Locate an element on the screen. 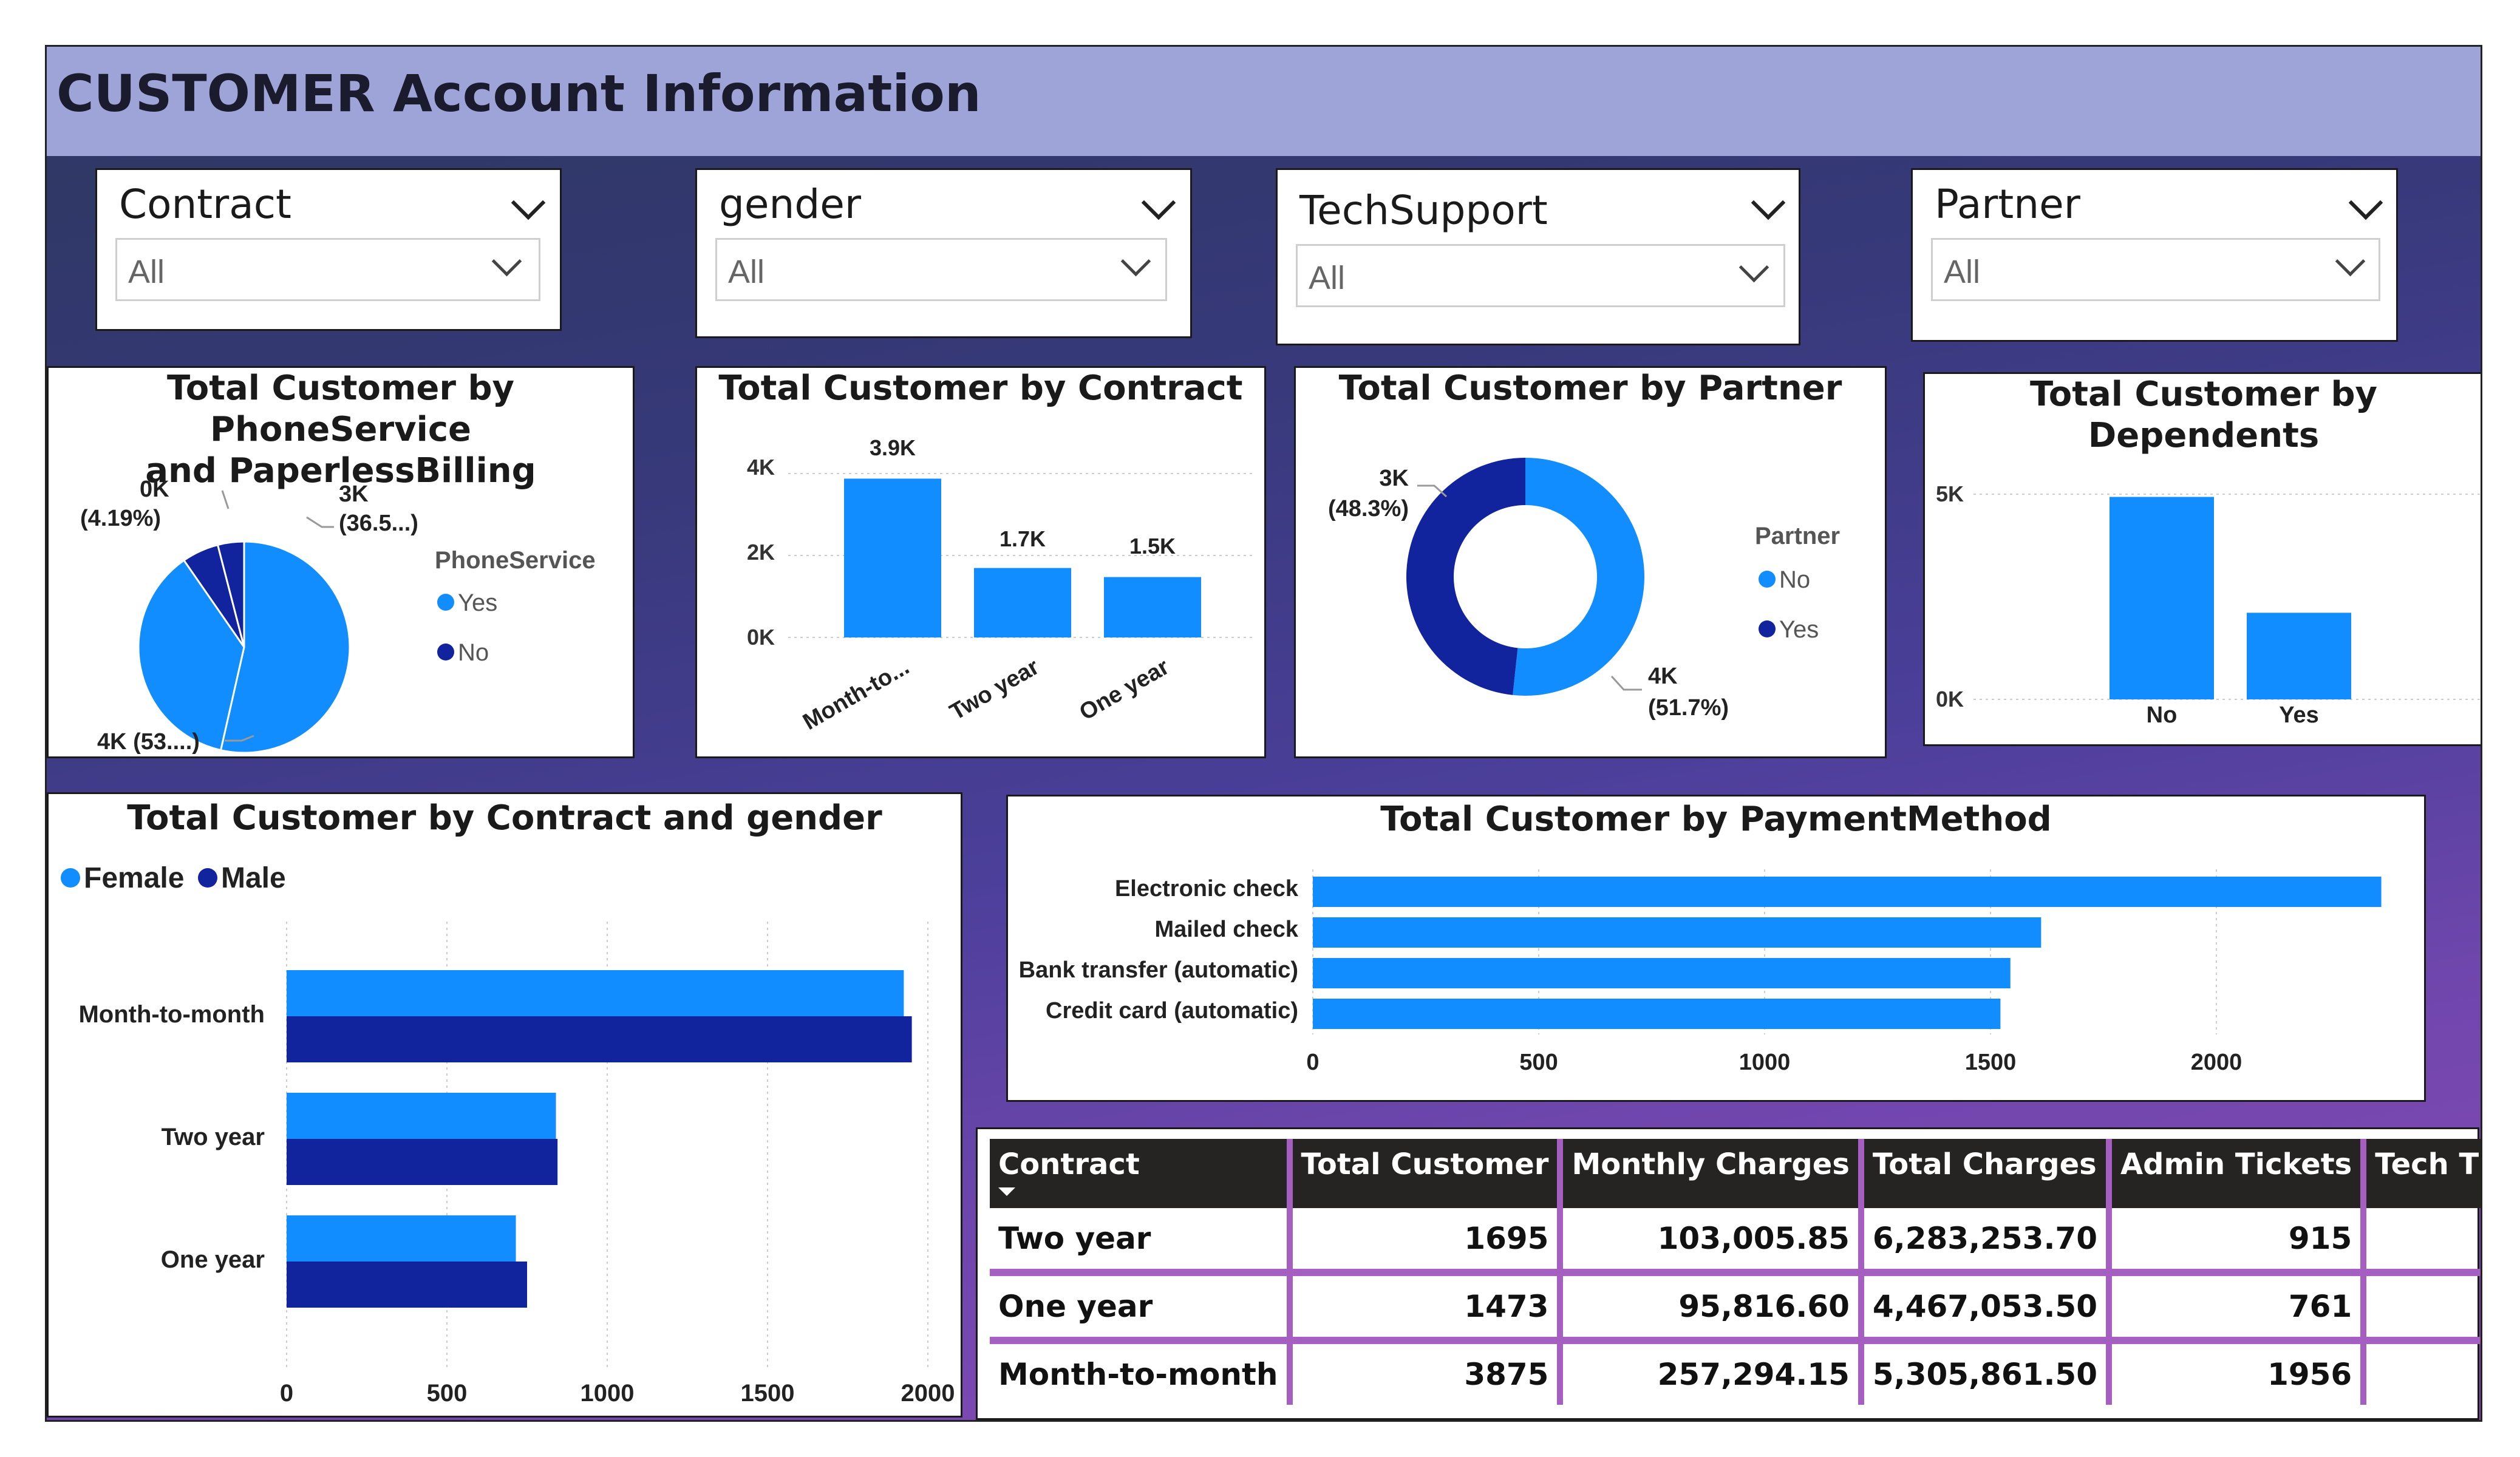  data-label: (51.7%) is located at coordinates (1688, 708).